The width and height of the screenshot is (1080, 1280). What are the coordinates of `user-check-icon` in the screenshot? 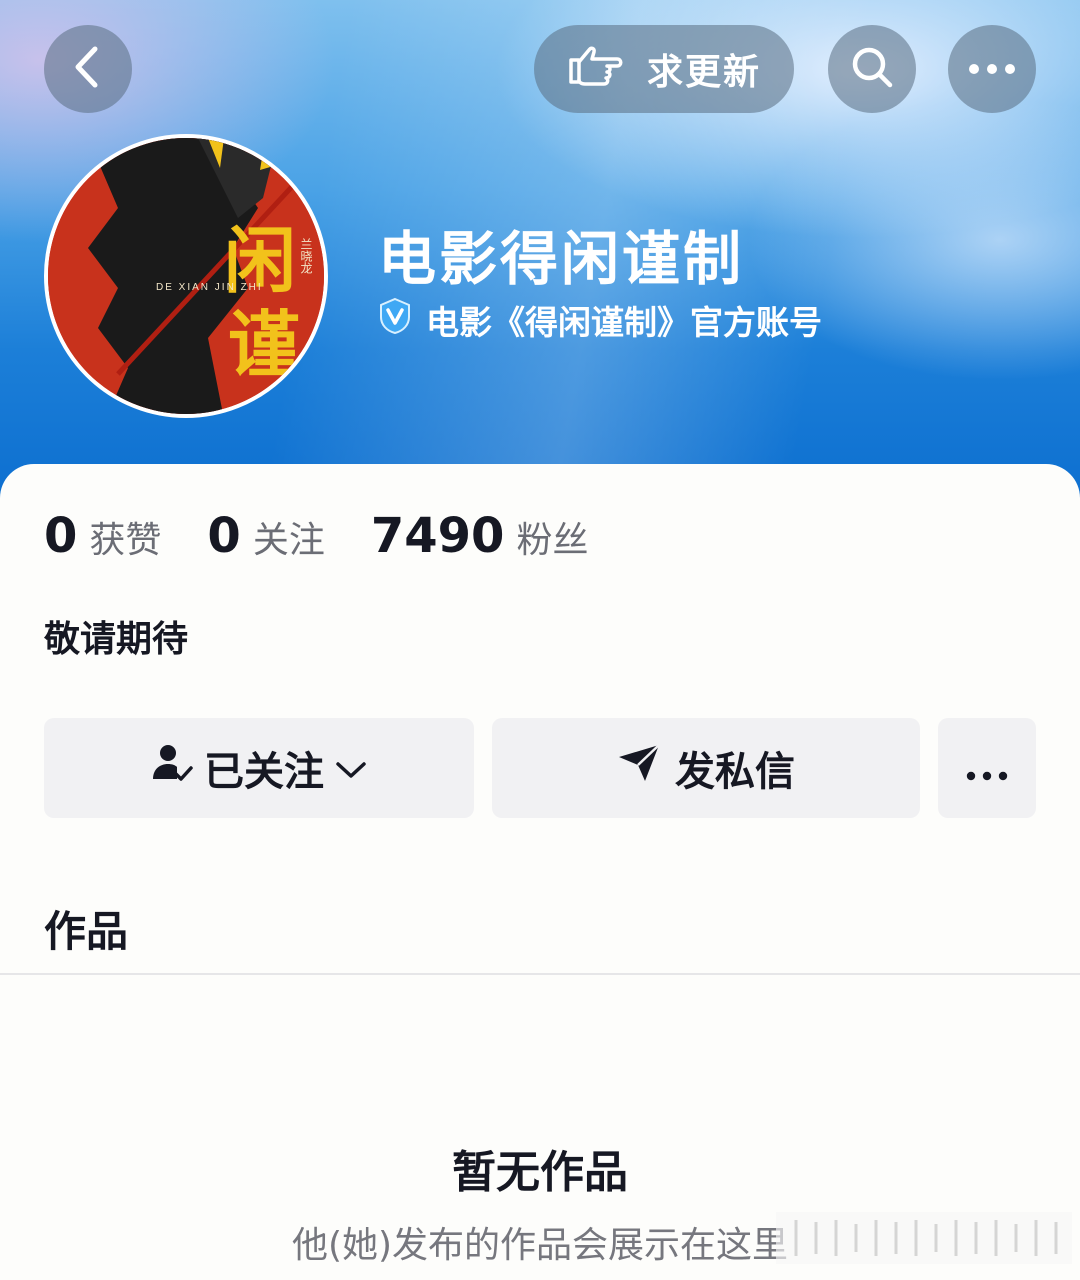 It's located at (172, 768).